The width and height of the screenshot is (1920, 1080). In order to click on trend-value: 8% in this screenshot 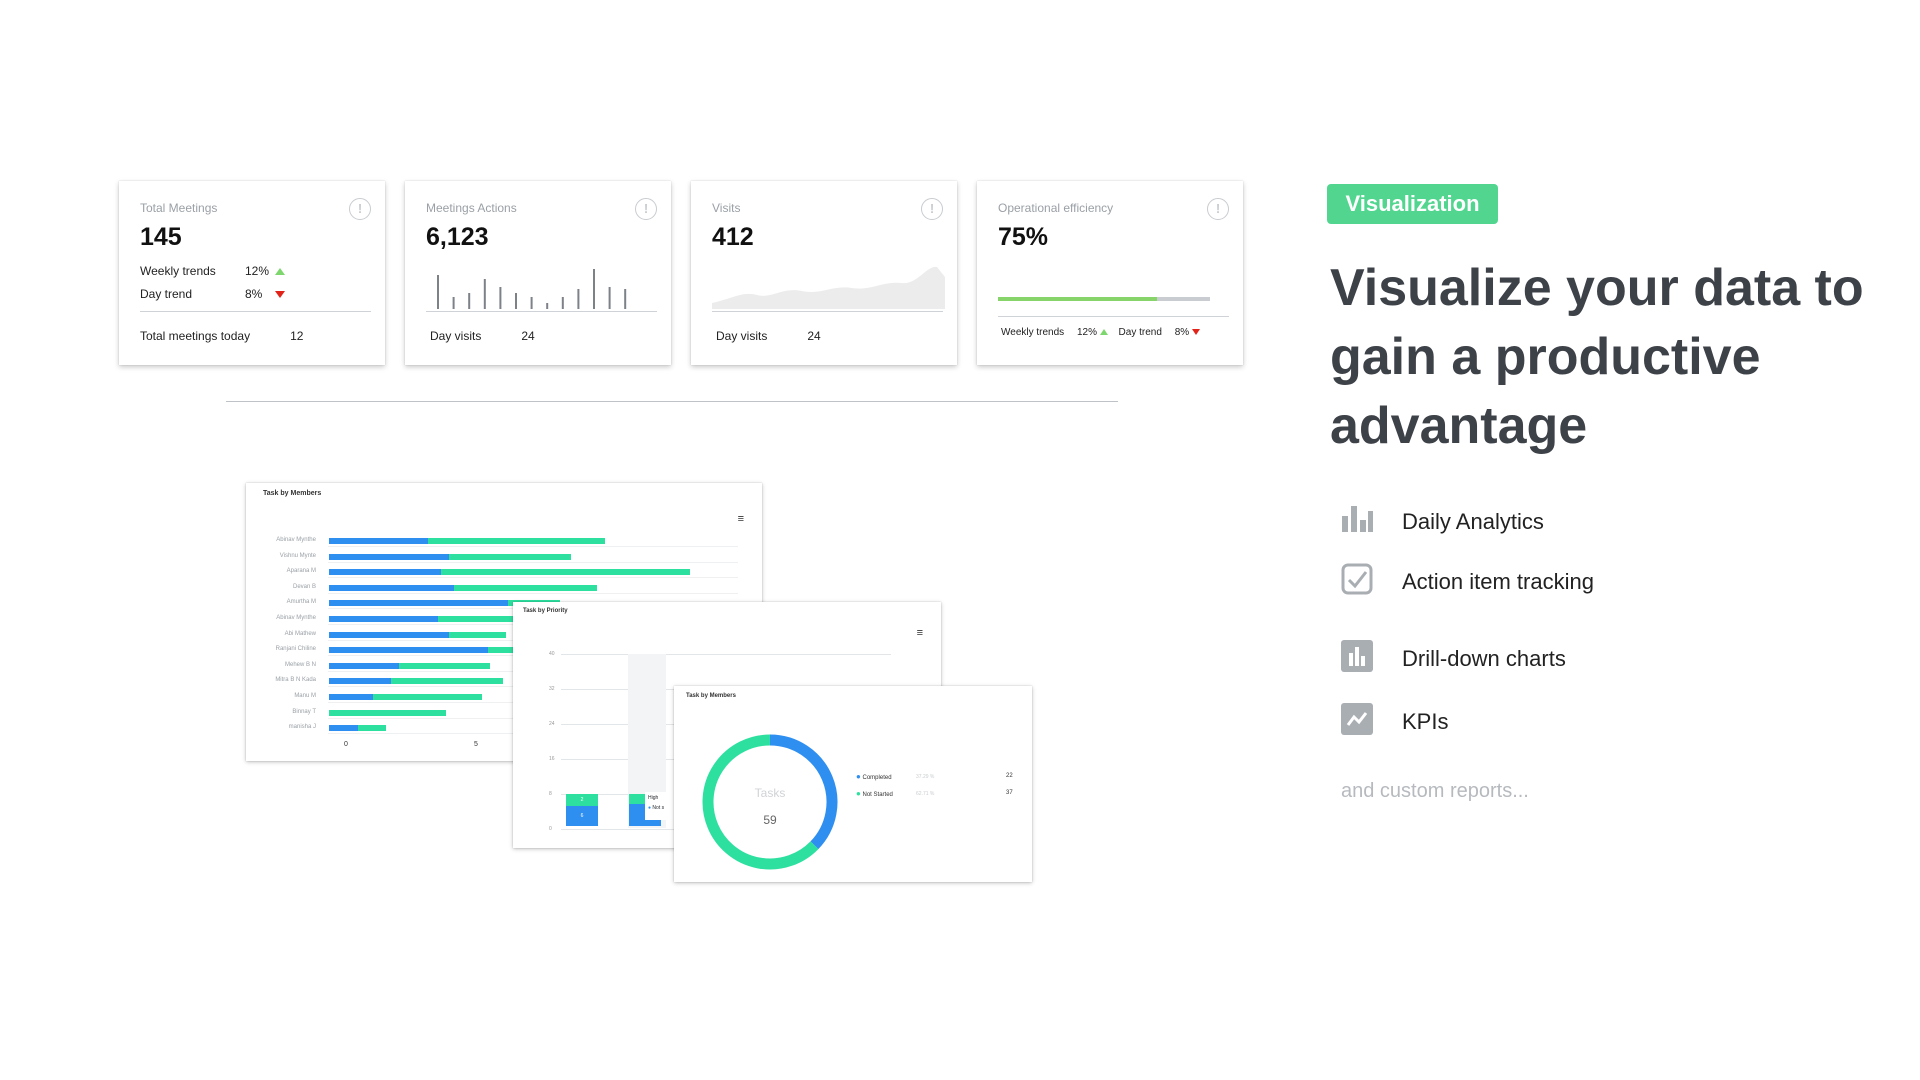, I will do `click(1182, 332)`.